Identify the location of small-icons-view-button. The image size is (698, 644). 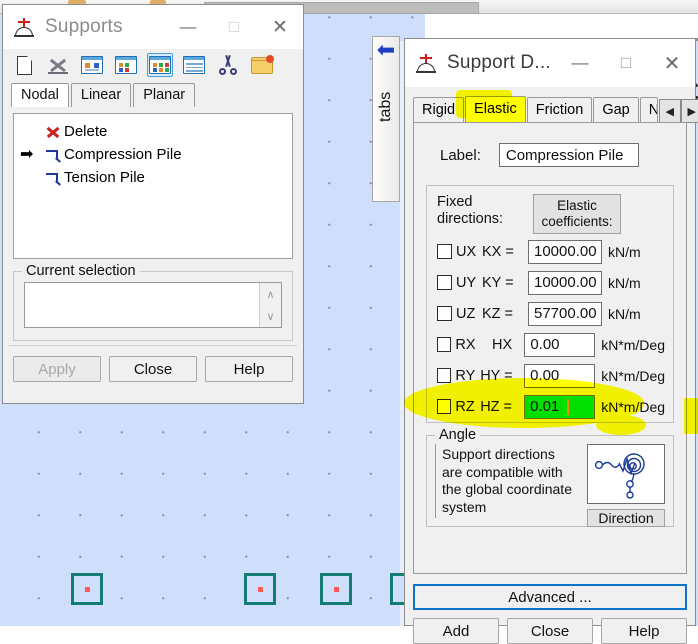
(126, 65).